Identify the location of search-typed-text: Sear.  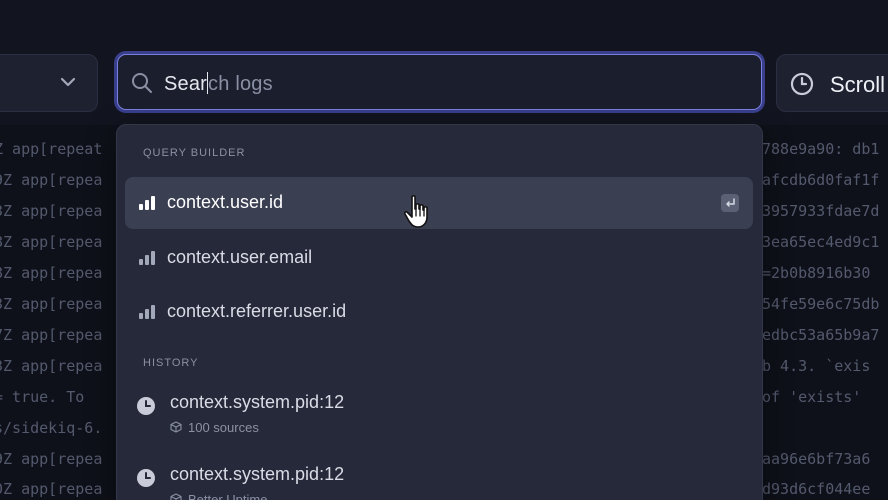
(186, 84).